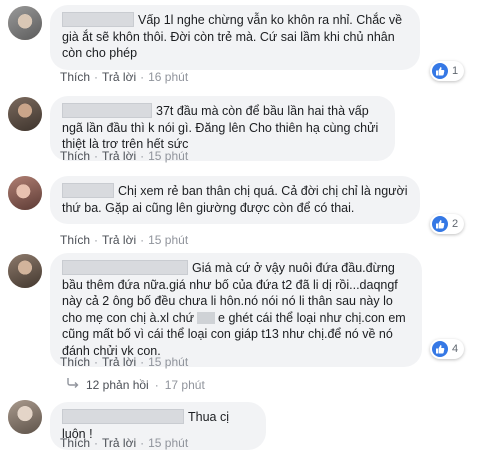 This screenshot has height=461, width=497. I want to click on redacted-word, so click(206, 317).